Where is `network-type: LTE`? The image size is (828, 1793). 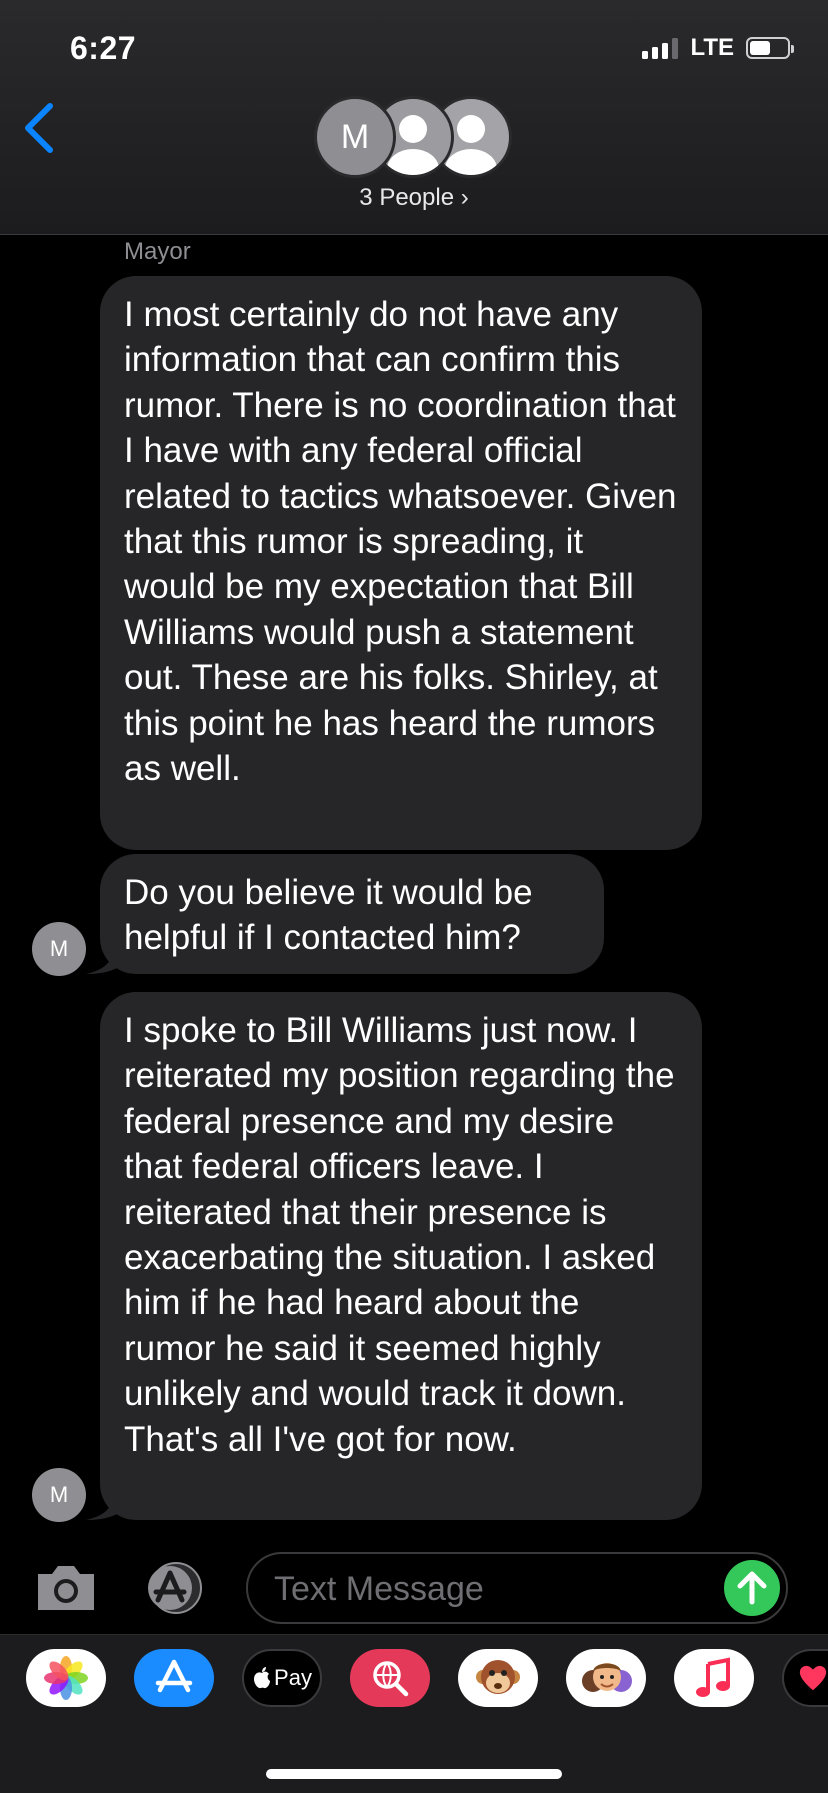 network-type: LTE is located at coordinates (712, 47).